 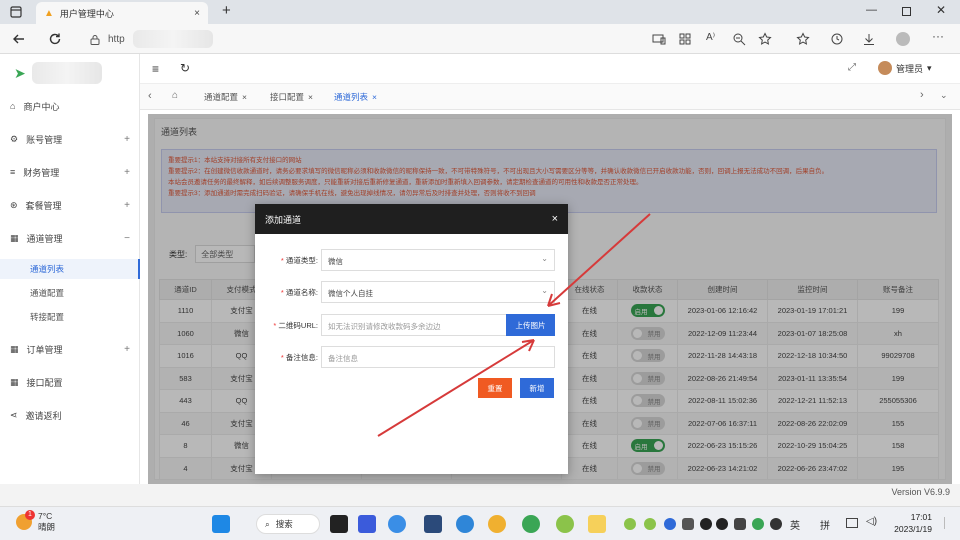 I want to click on remark-input: 备注信息, so click(x=438, y=357).